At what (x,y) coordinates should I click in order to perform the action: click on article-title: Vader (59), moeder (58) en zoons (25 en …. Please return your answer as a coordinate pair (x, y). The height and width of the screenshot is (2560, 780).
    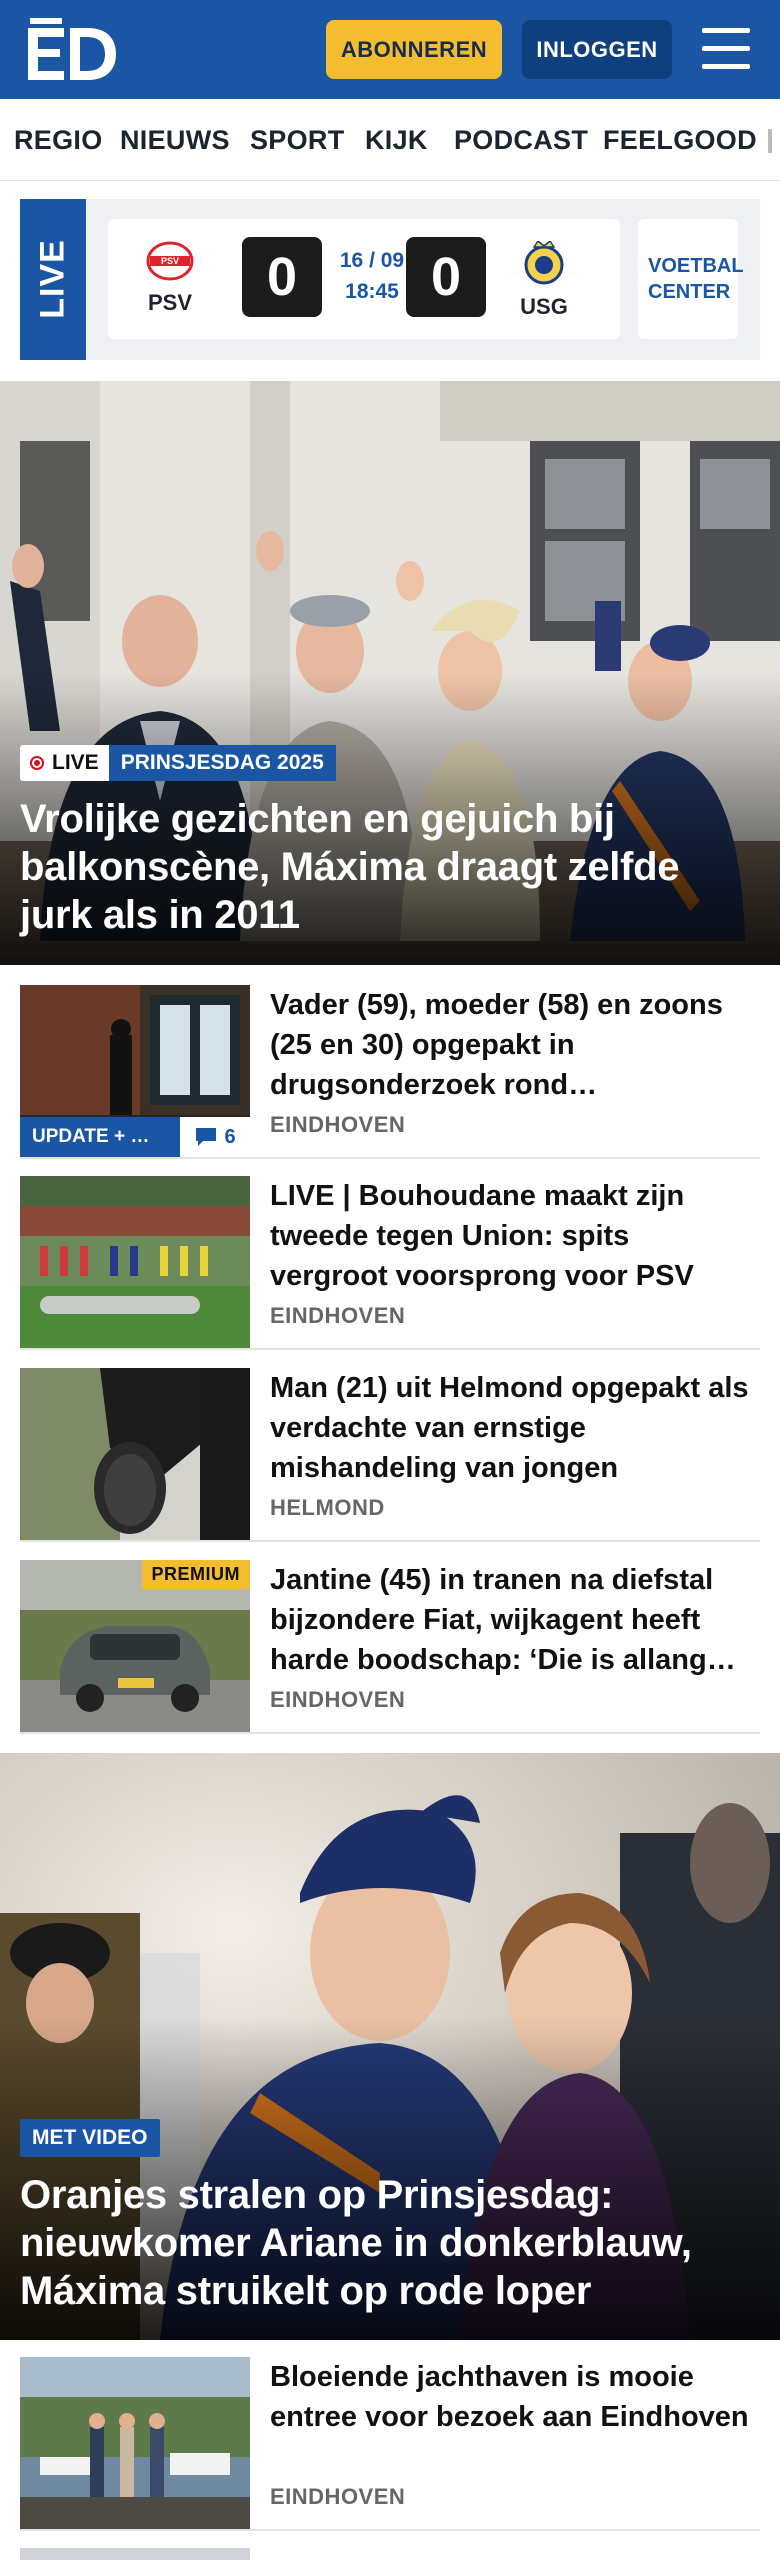
    Looking at the image, I should click on (510, 1045).